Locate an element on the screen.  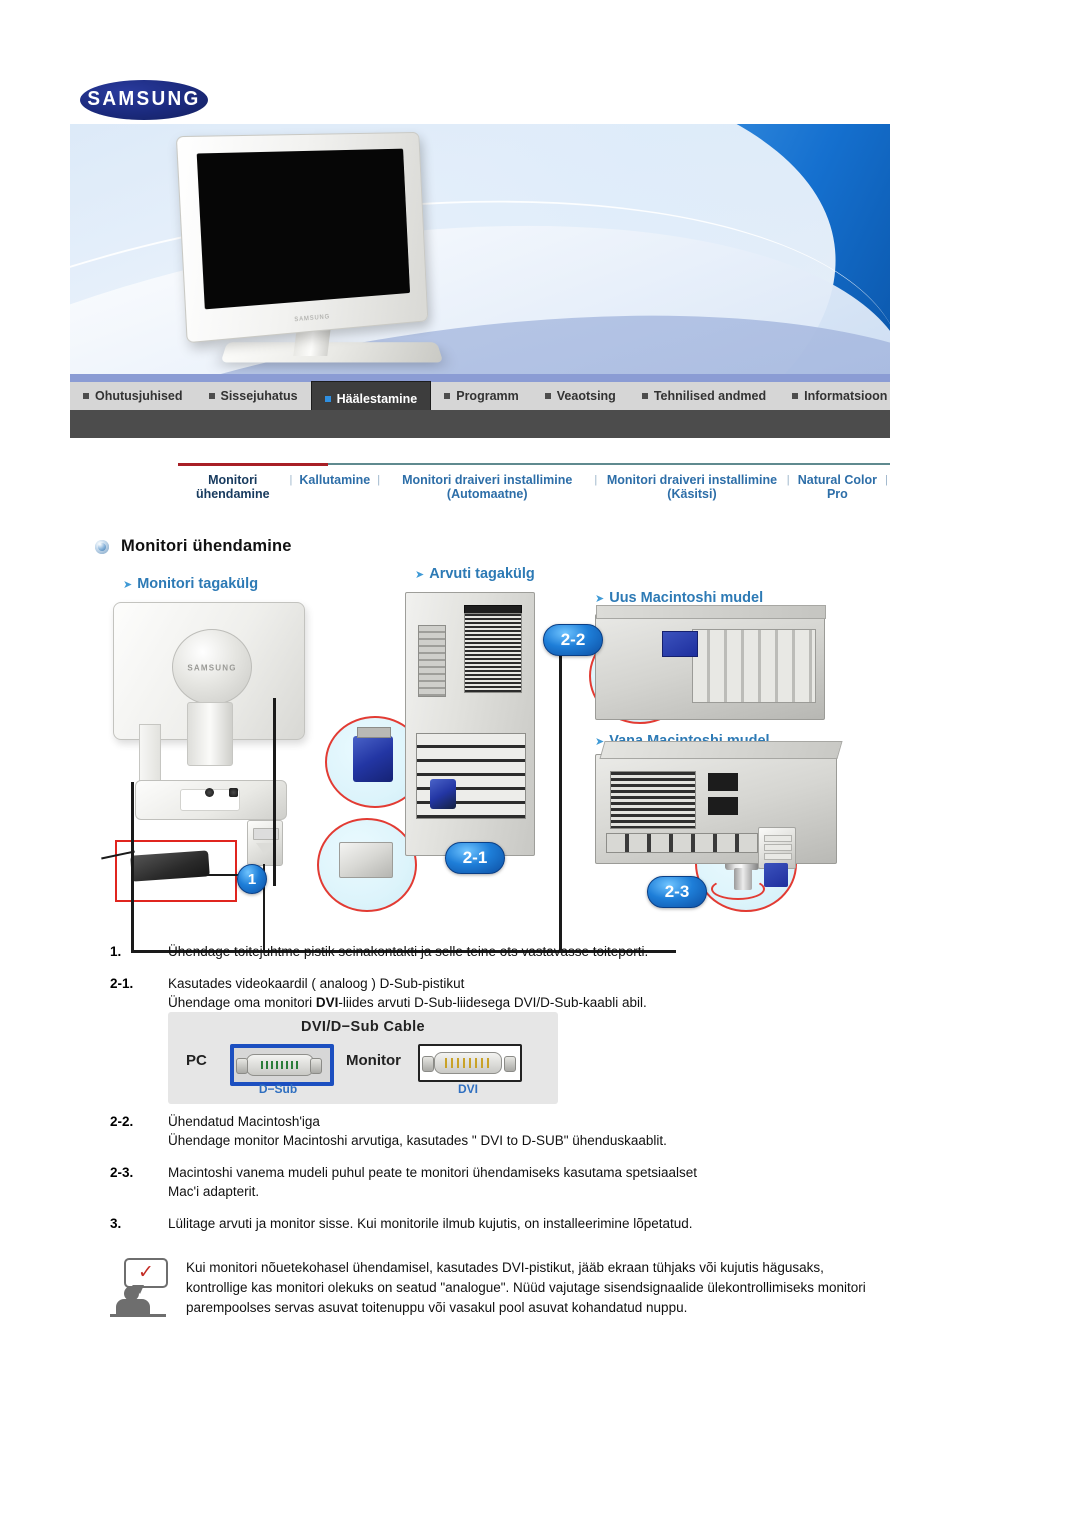
nav-tab-sissejuhatus: Sissejuhatus is located at coordinates (253, 396).